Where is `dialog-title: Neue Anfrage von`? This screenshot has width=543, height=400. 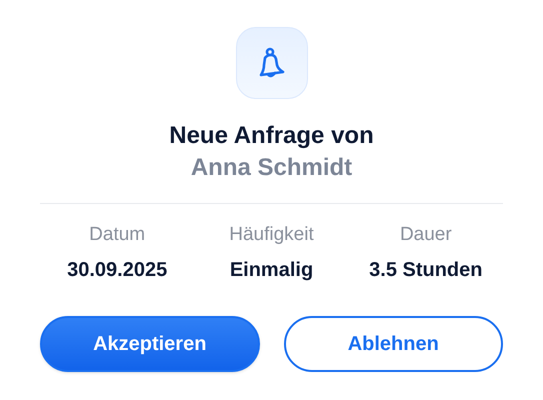 dialog-title: Neue Anfrage von is located at coordinates (271, 136).